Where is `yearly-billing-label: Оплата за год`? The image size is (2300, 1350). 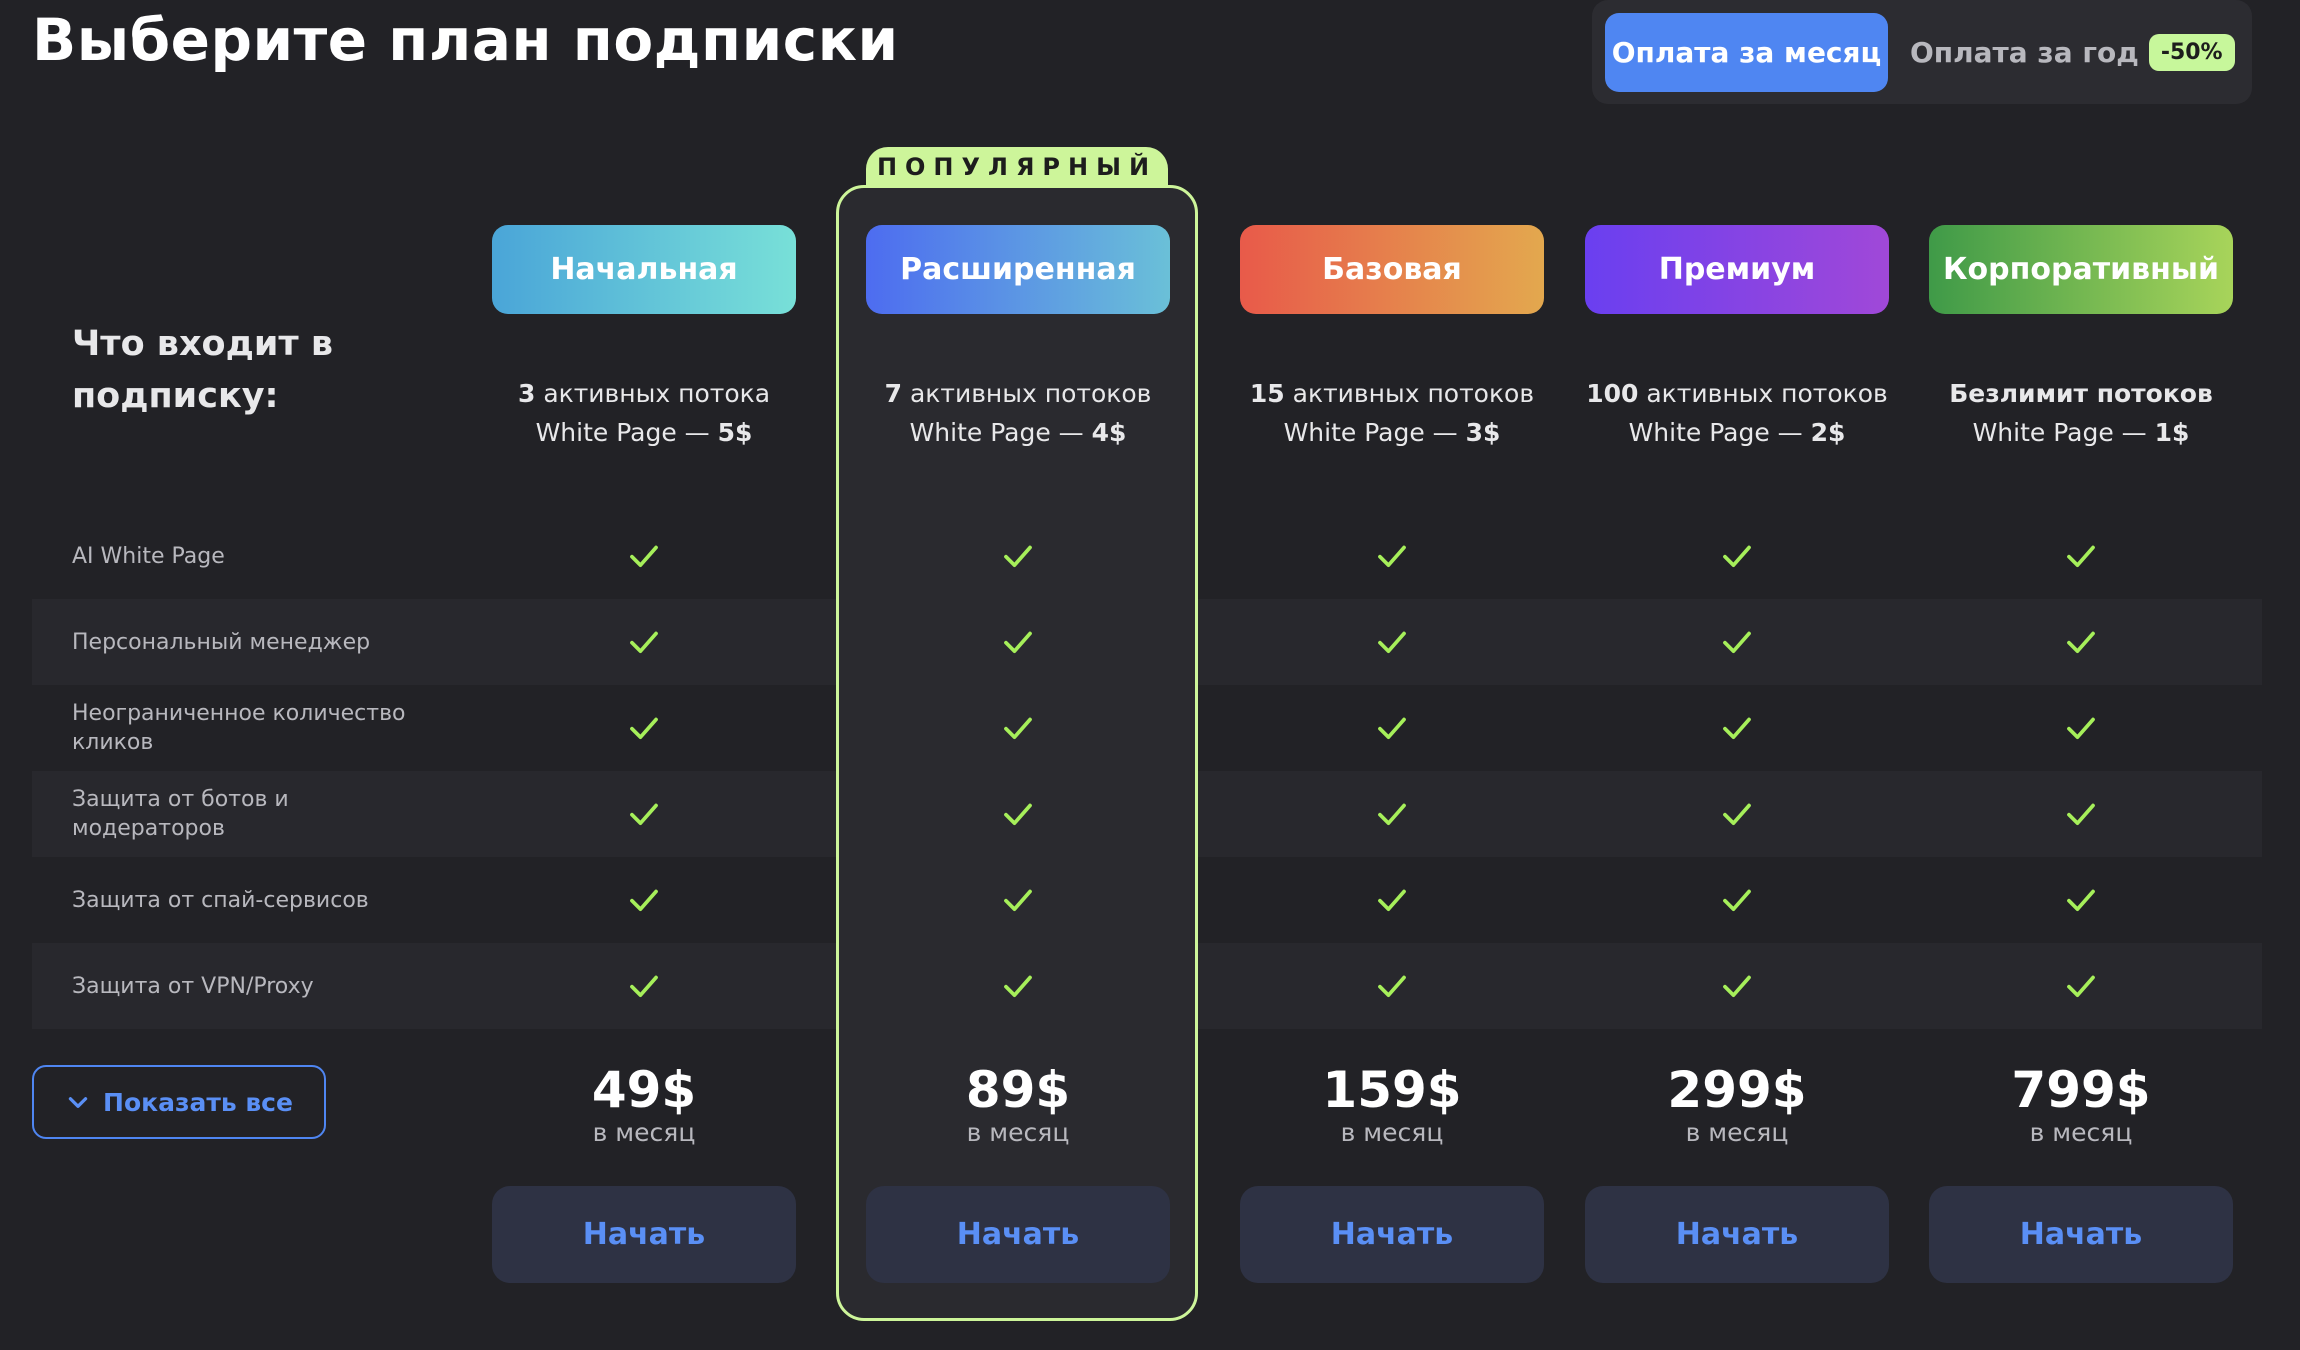
yearly-billing-label: Оплата за год is located at coordinates (2024, 52).